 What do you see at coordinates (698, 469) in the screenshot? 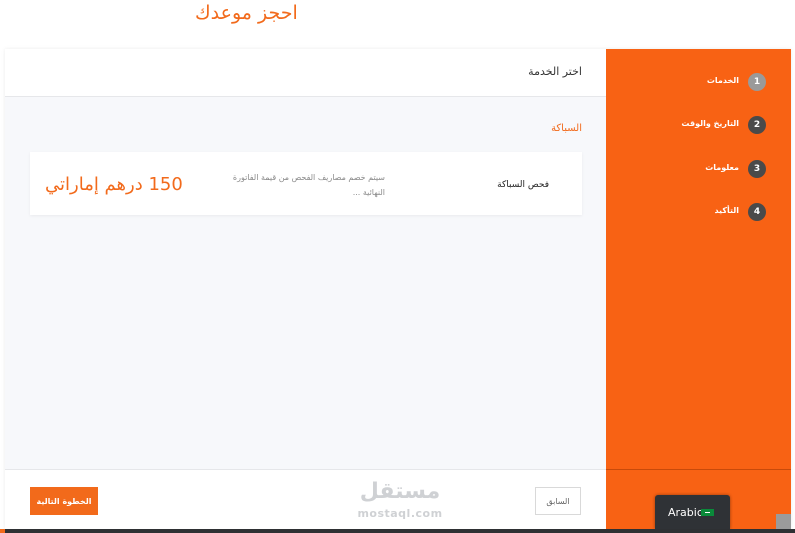
I see `sidebar-divider` at bounding box center [698, 469].